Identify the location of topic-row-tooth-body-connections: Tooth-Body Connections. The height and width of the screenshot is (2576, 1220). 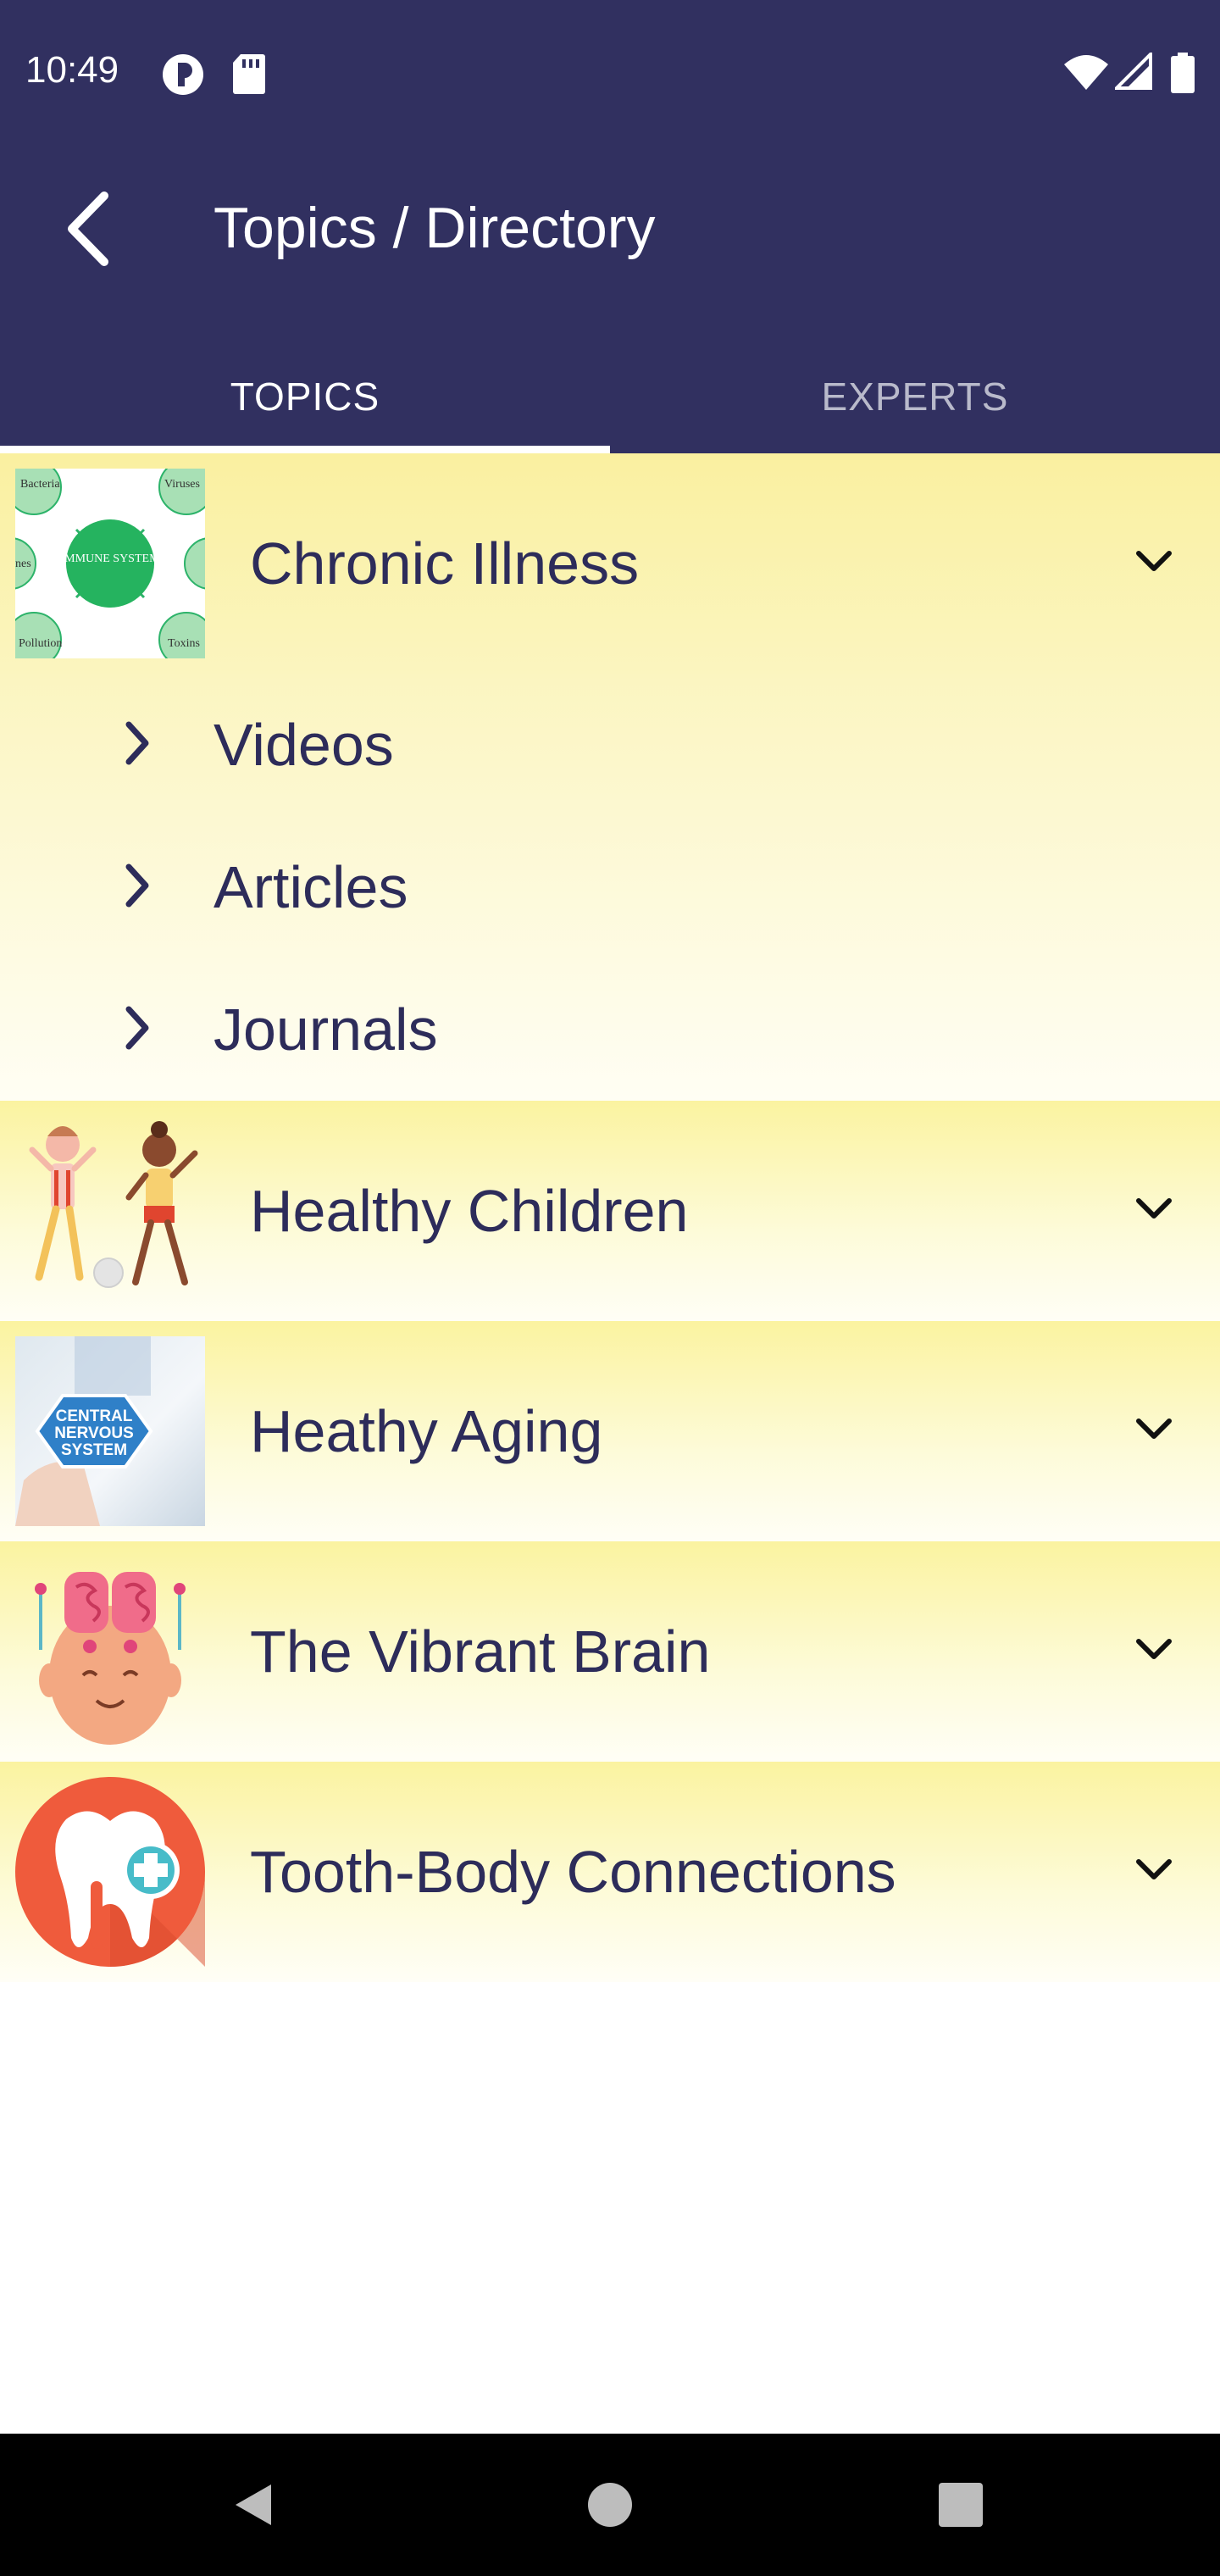
(610, 1872).